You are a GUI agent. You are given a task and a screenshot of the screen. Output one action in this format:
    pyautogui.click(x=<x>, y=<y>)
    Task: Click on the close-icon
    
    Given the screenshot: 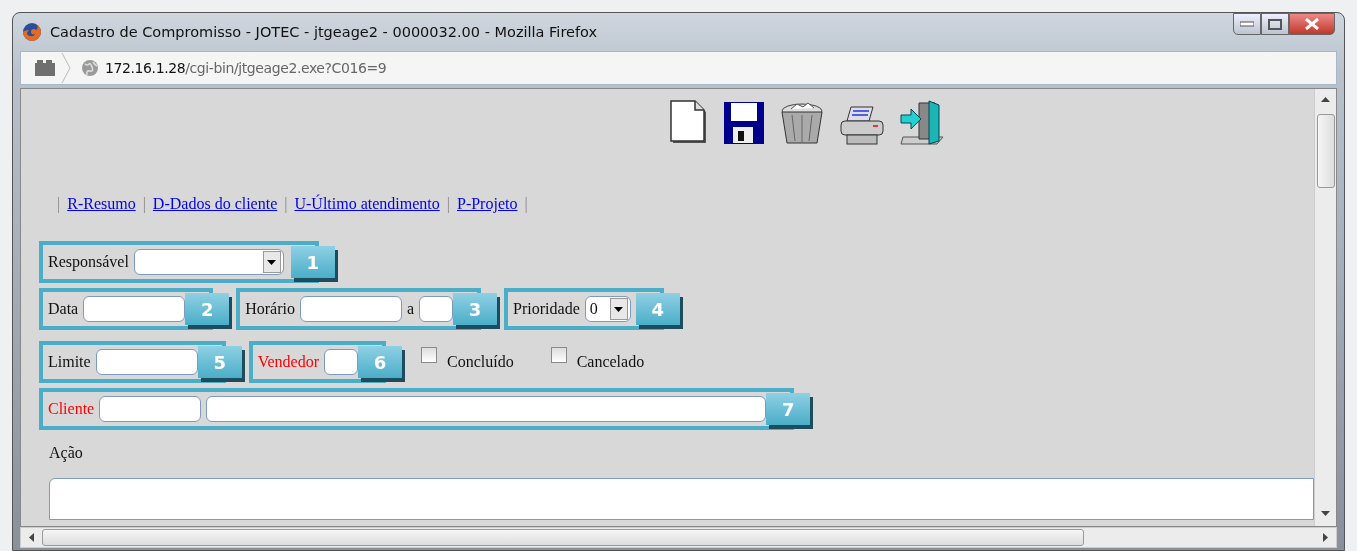 What is the action you would take?
    pyautogui.click(x=1312, y=24)
    